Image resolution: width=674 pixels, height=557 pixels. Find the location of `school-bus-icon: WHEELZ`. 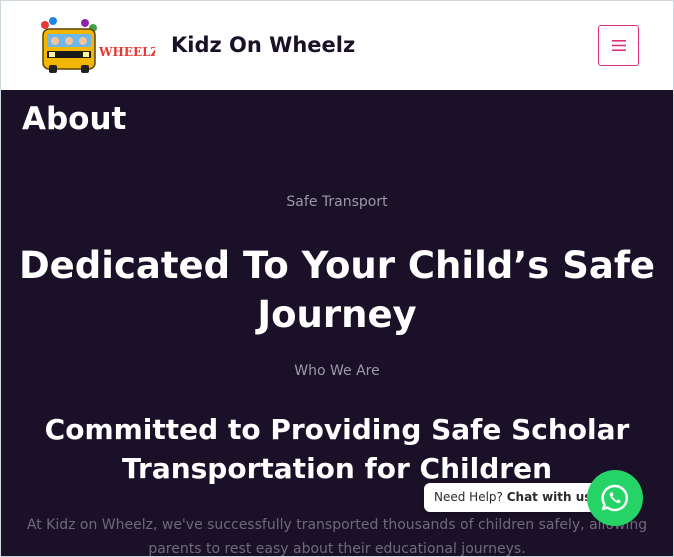

school-bus-icon: WHEELZ is located at coordinates (100, 45).